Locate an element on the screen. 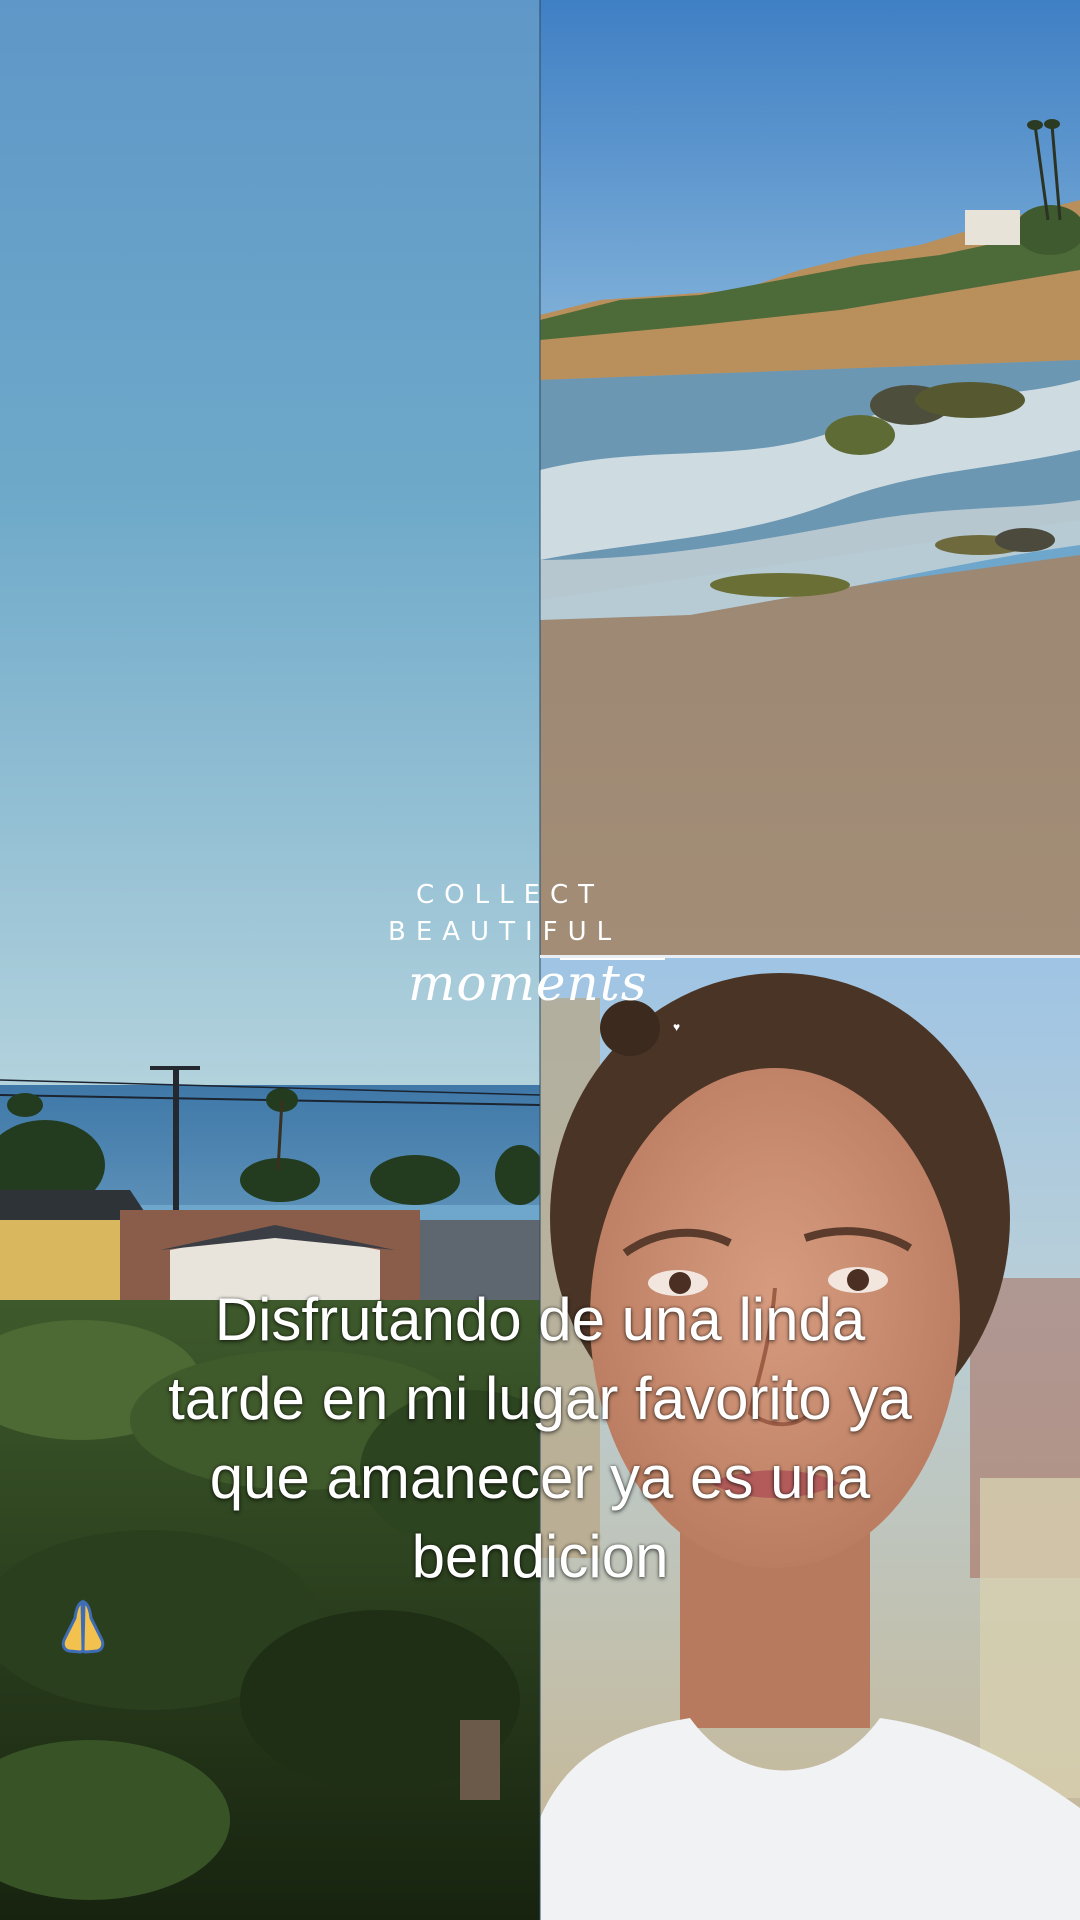  heart-icon: ♥ is located at coordinates (677, 1027).